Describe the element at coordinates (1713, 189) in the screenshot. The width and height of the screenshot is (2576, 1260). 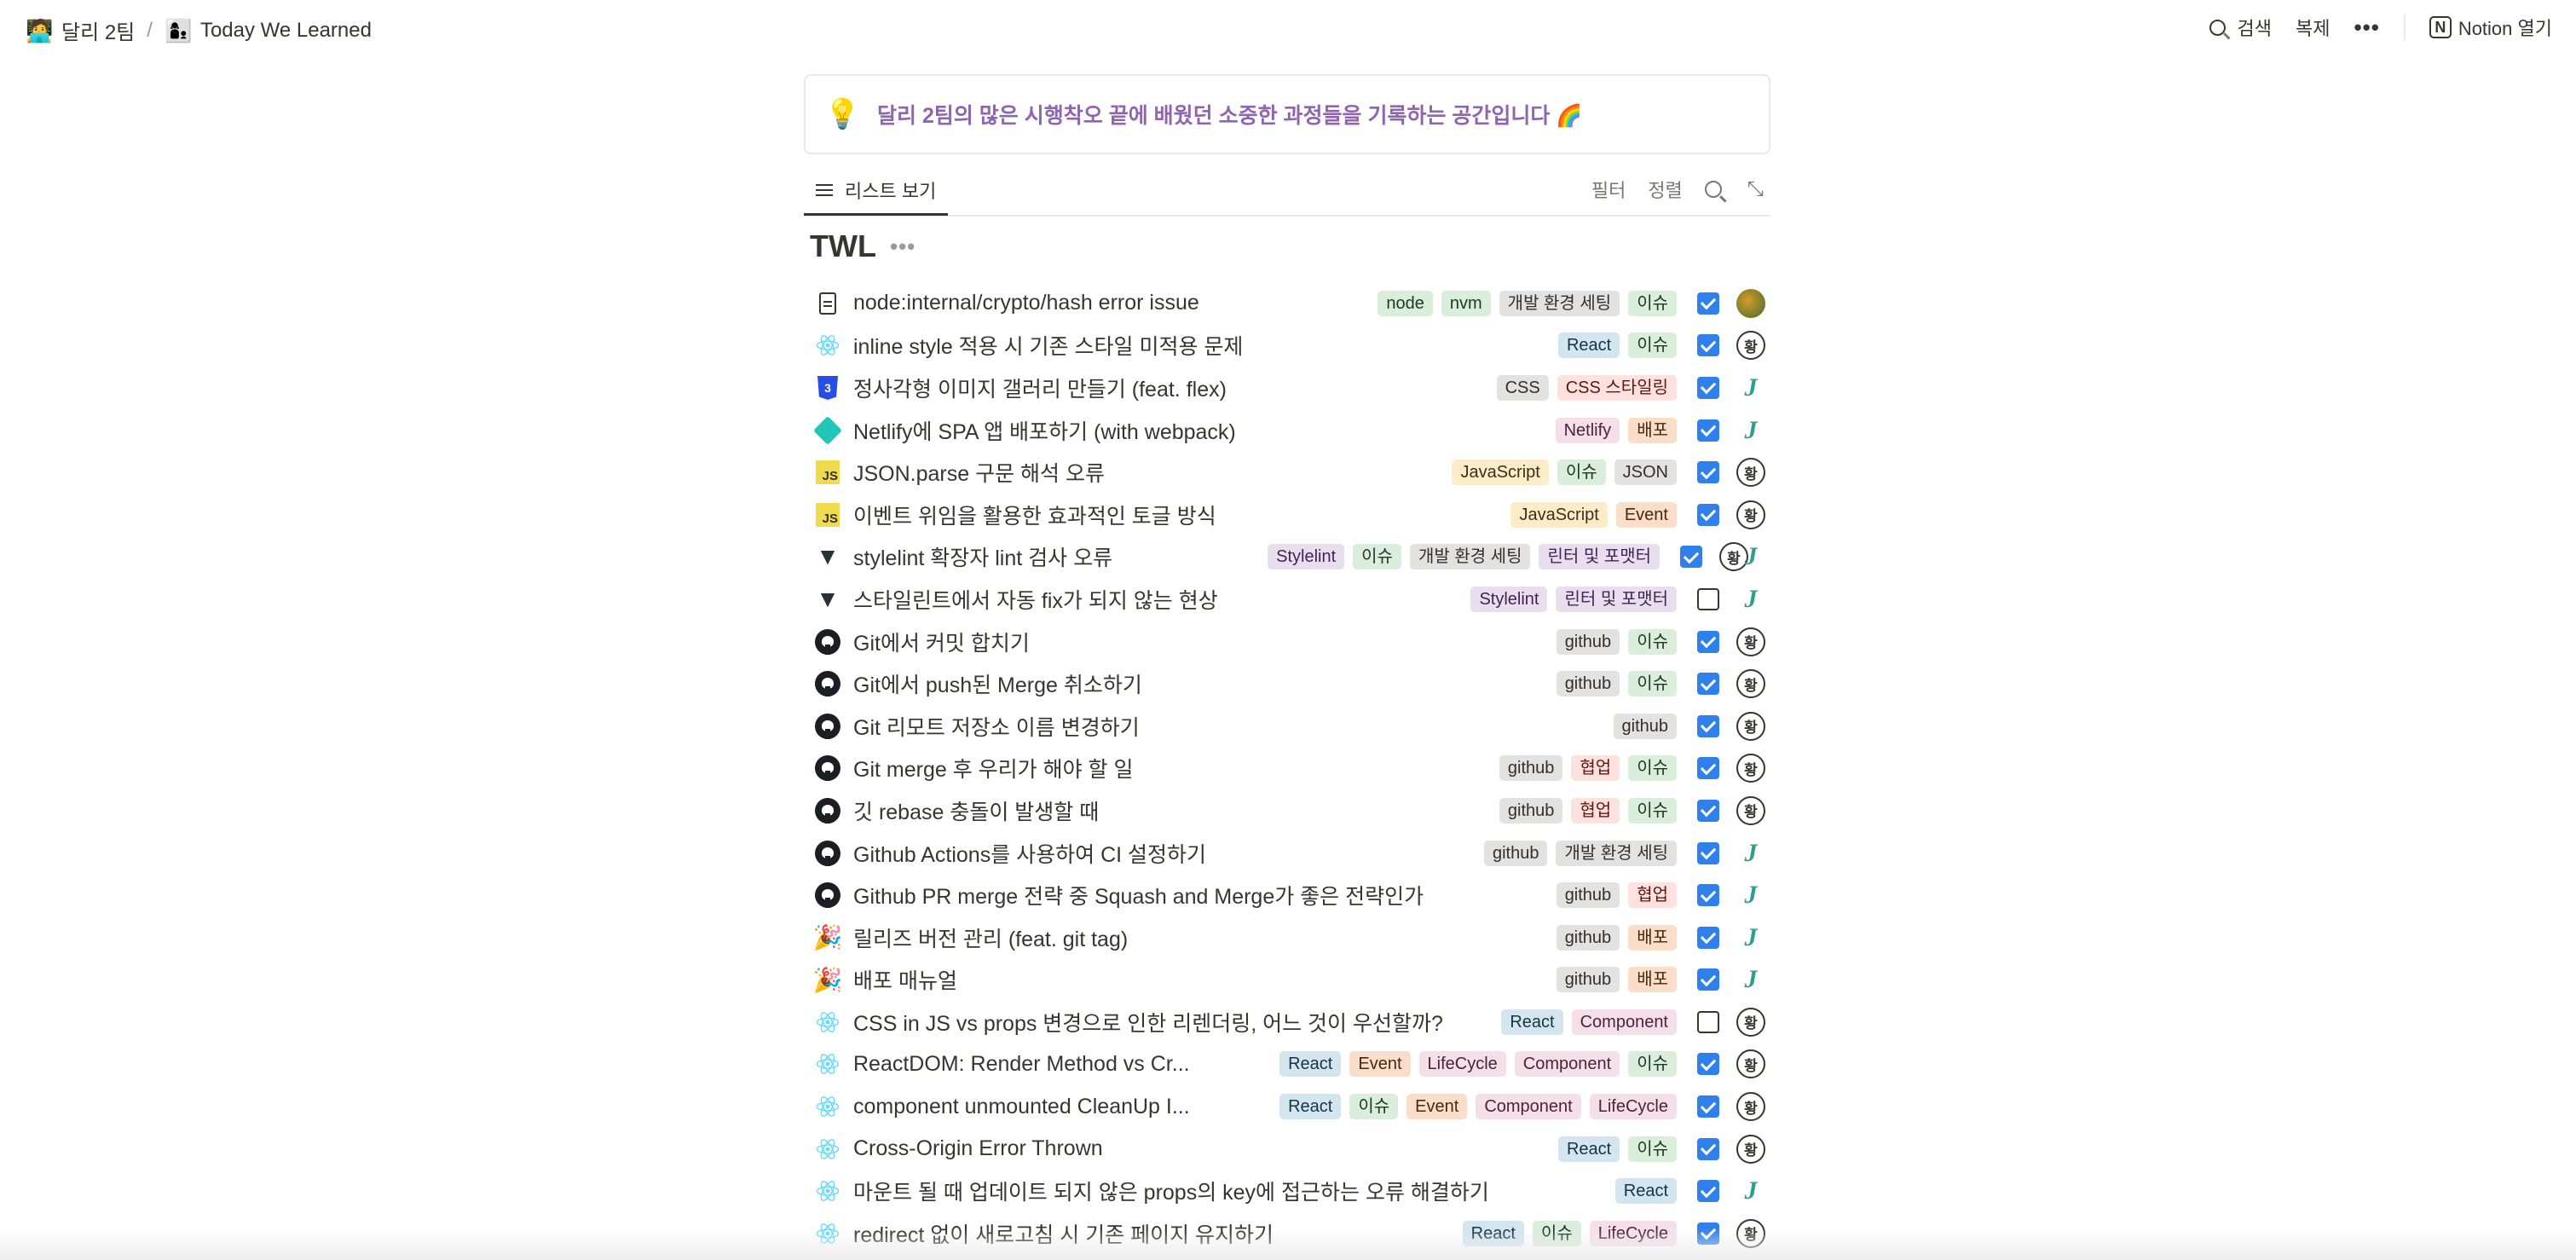
I see `database-search-icon` at that location.